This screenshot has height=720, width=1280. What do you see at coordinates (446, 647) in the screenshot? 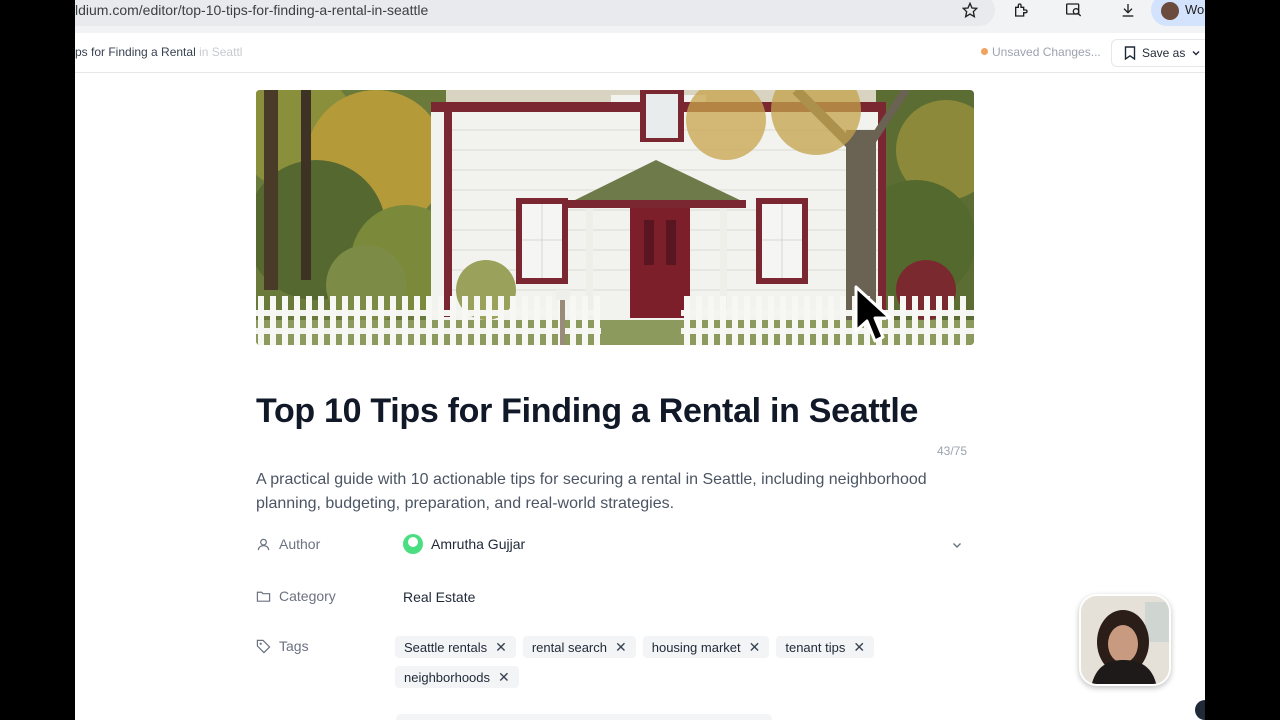
I see `tag-label: Seattle rentals` at bounding box center [446, 647].